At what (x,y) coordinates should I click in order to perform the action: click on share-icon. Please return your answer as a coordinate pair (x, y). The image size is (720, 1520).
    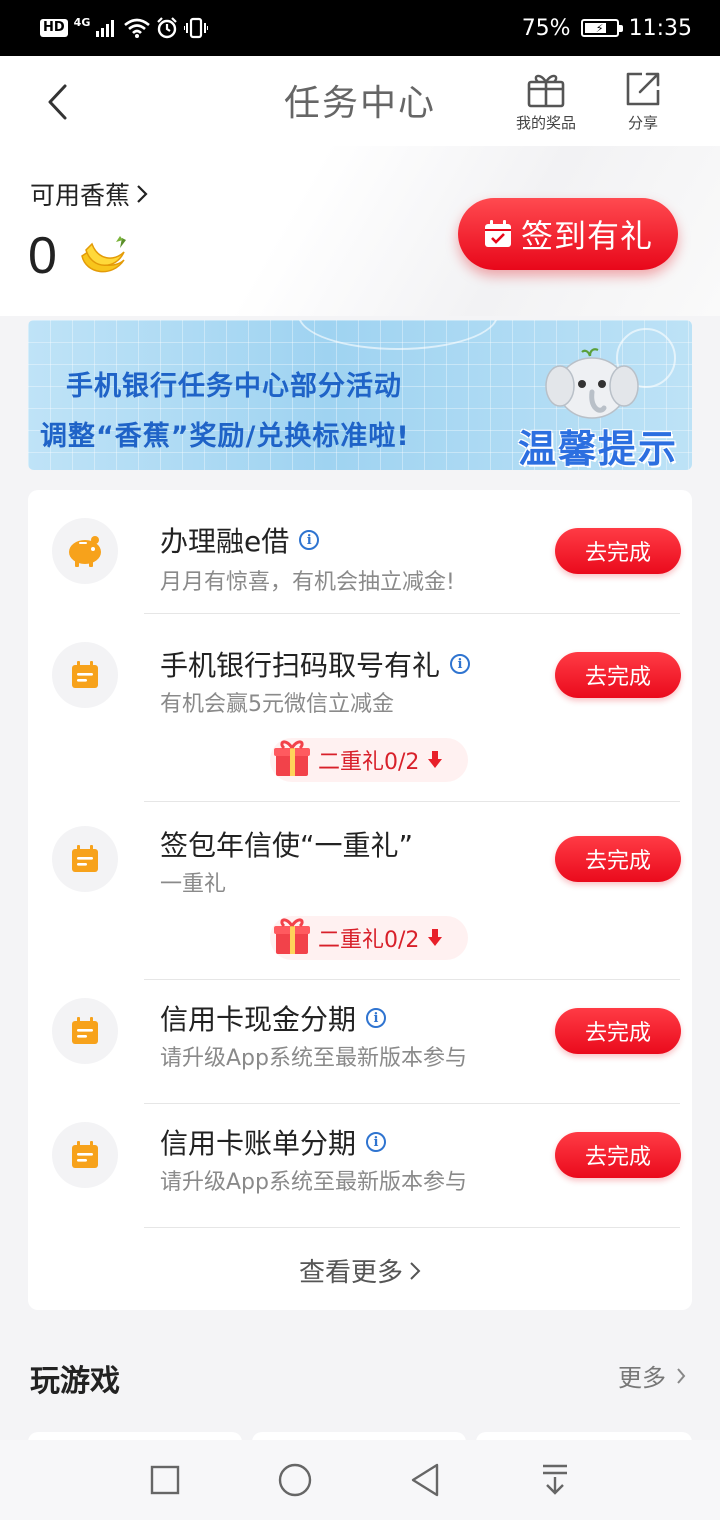
    Looking at the image, I should click on (643, 89).